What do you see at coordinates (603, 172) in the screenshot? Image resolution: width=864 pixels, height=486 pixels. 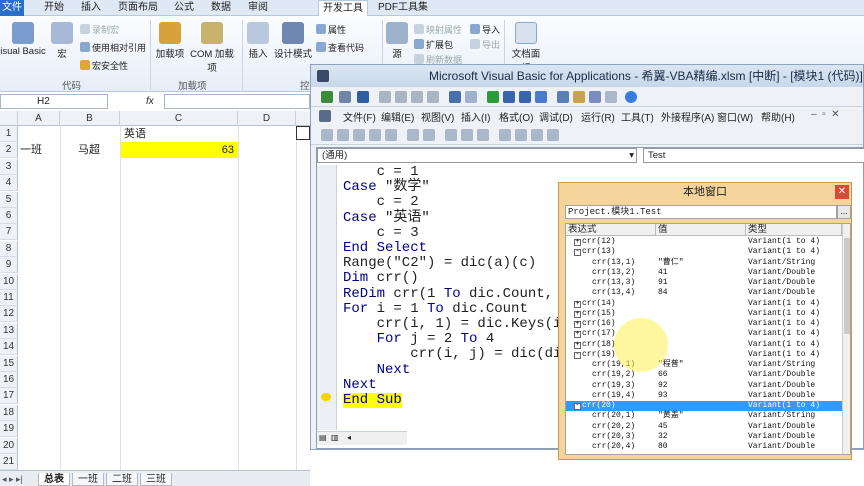 I see `code-line: c = 1` at bounding box center [603, 172].